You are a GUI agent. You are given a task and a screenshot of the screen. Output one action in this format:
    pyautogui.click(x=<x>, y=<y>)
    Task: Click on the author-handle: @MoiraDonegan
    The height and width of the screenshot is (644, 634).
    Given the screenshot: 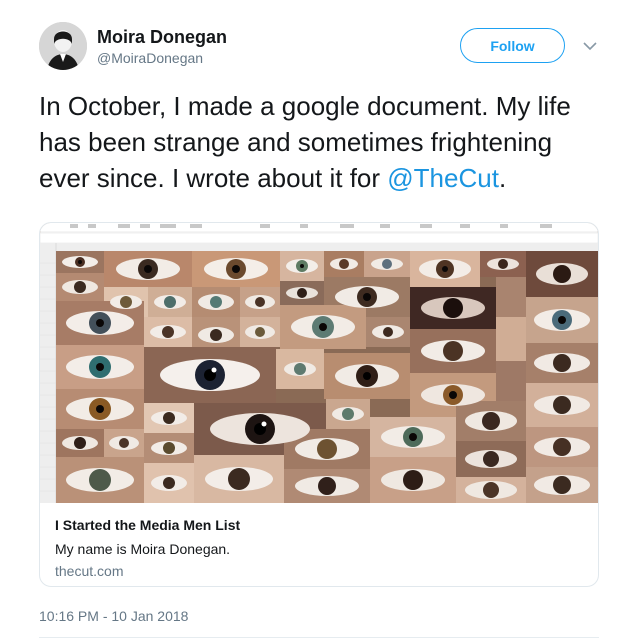 What is the action you would take?
    pyautogui.click(x=150, y=58)
    